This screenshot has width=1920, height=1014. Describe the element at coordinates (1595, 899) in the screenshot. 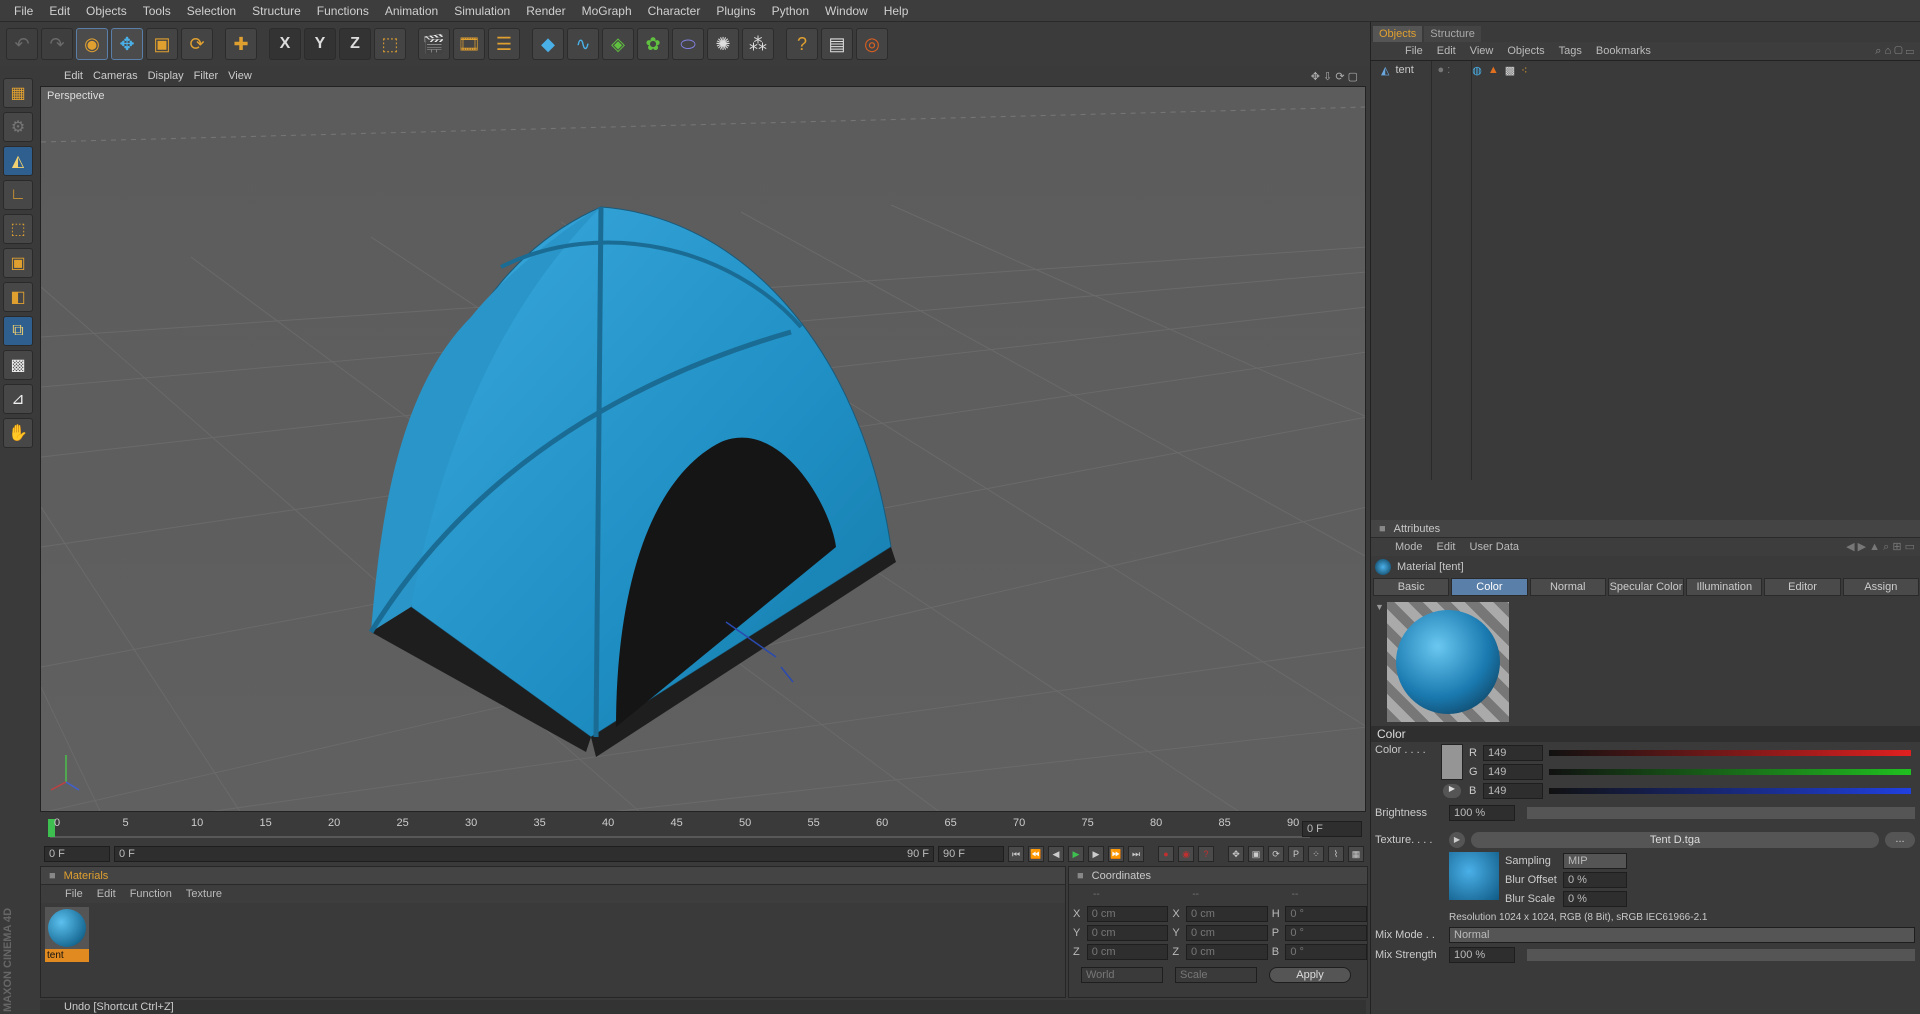

I see `blur-scale-field: 0 %` at that location.